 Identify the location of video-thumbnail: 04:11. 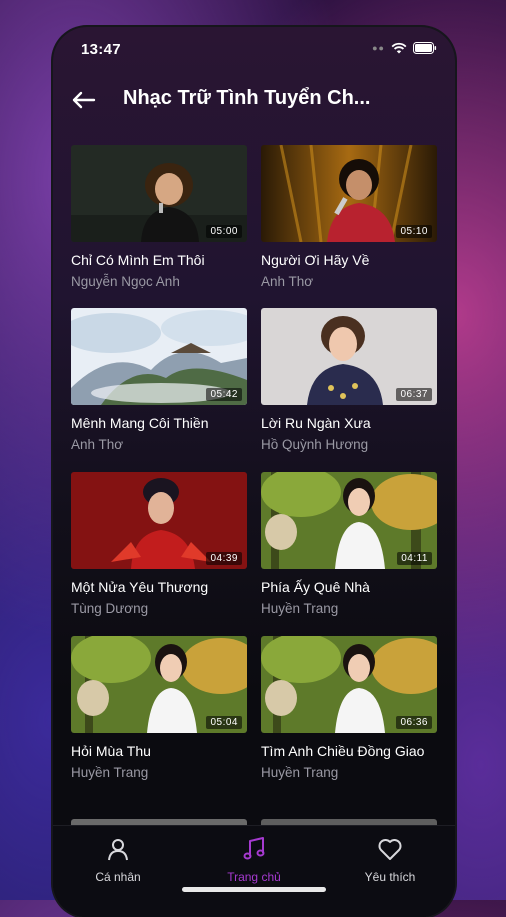
(349, 520).